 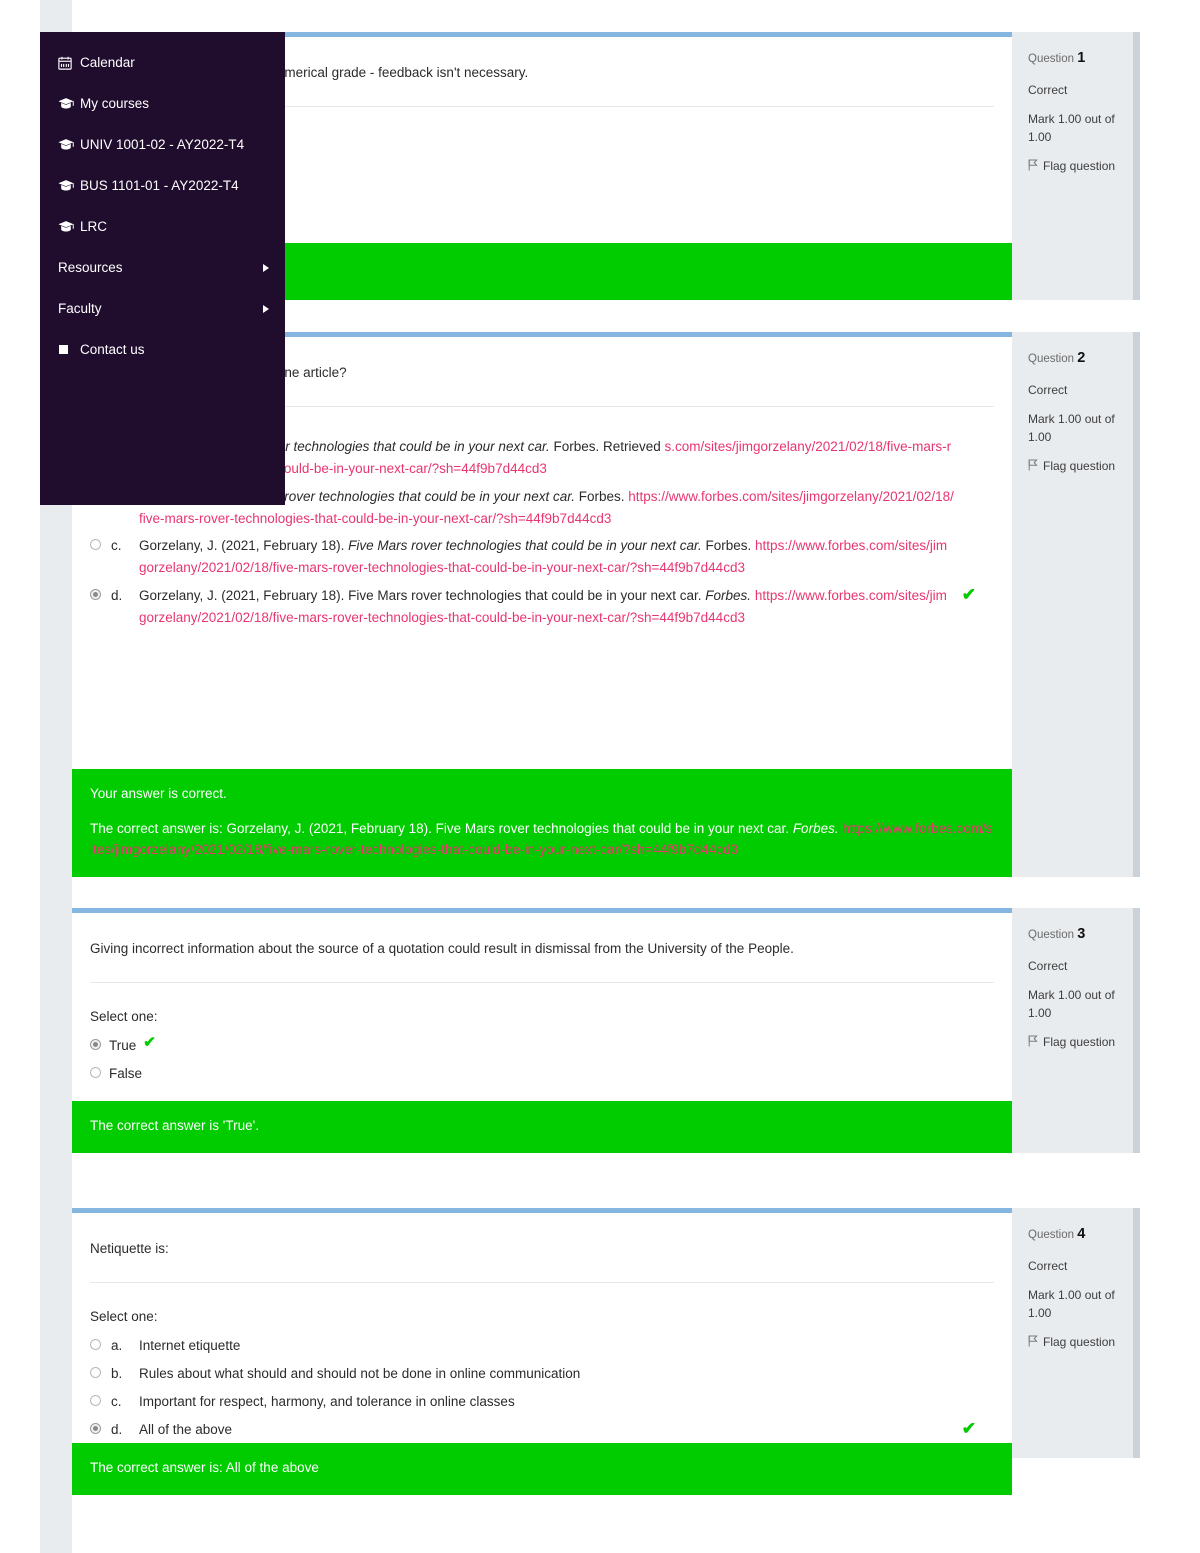 I want to click on feedback-line: Your answer is correct., so click(x=158, y=794).